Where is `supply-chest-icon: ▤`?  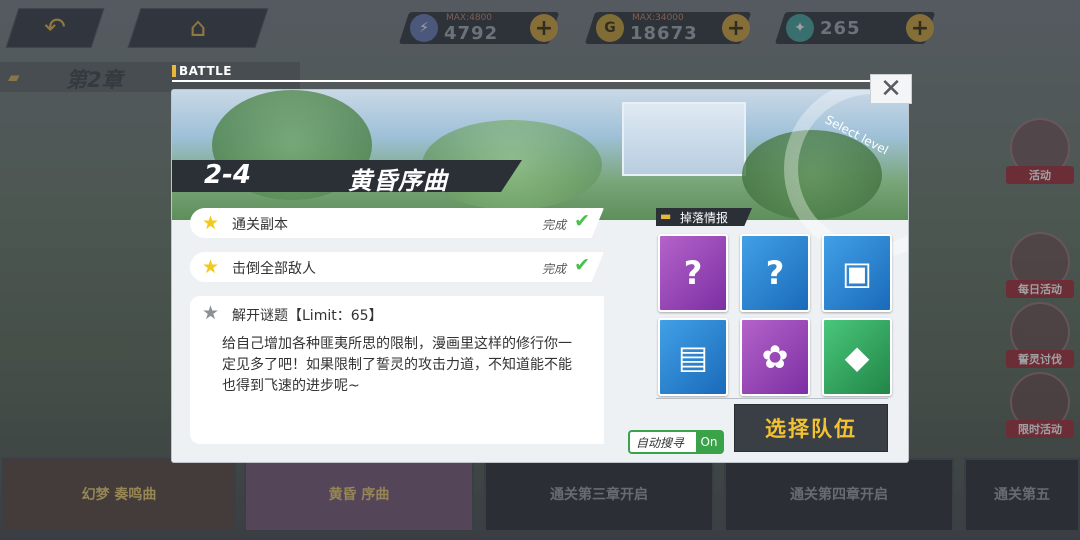 supply-chest-icon: ▤ is located at coordinates (693, 357).